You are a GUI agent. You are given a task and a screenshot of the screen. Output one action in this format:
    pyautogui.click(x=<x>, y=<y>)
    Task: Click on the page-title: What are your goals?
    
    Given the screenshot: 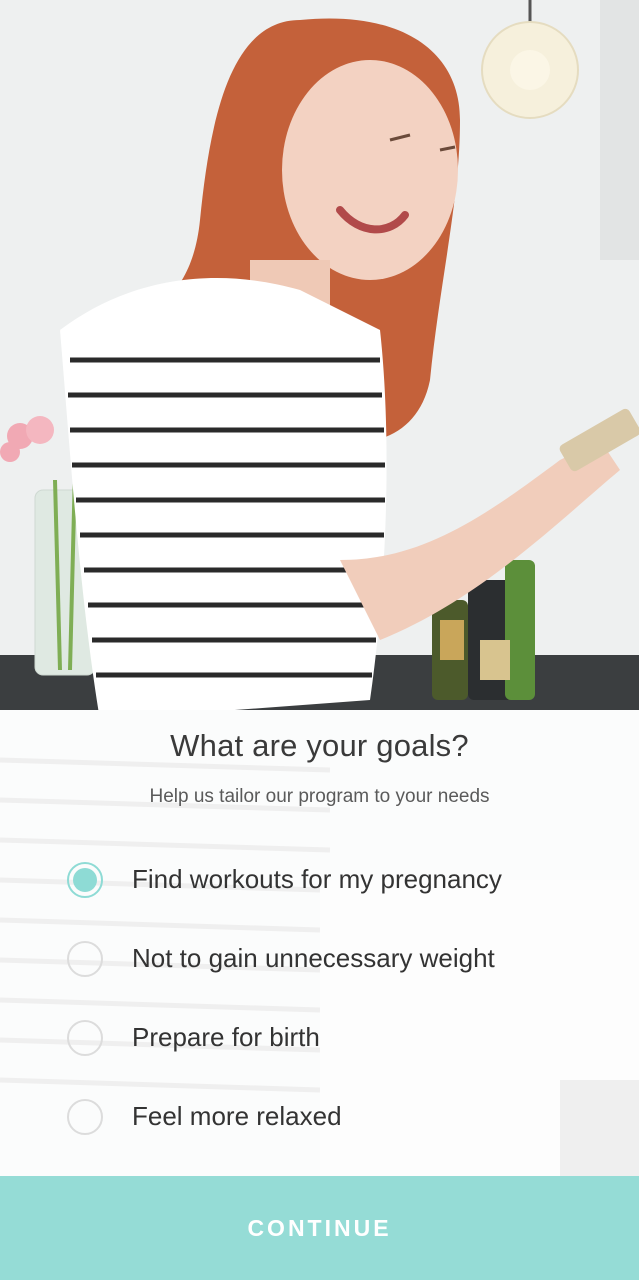 What is the action you would take?
    pyautogui.click(x=319, y=745)
    